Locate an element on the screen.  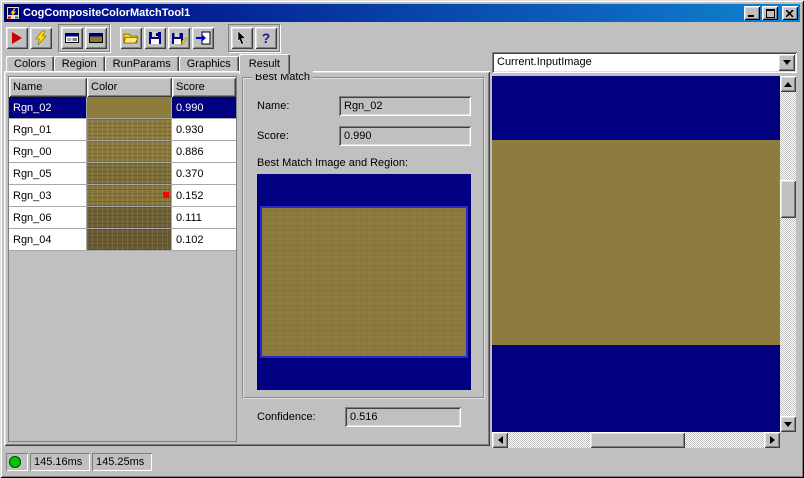
row-score-cell: 0.111 is located at coordinates (204, 218).